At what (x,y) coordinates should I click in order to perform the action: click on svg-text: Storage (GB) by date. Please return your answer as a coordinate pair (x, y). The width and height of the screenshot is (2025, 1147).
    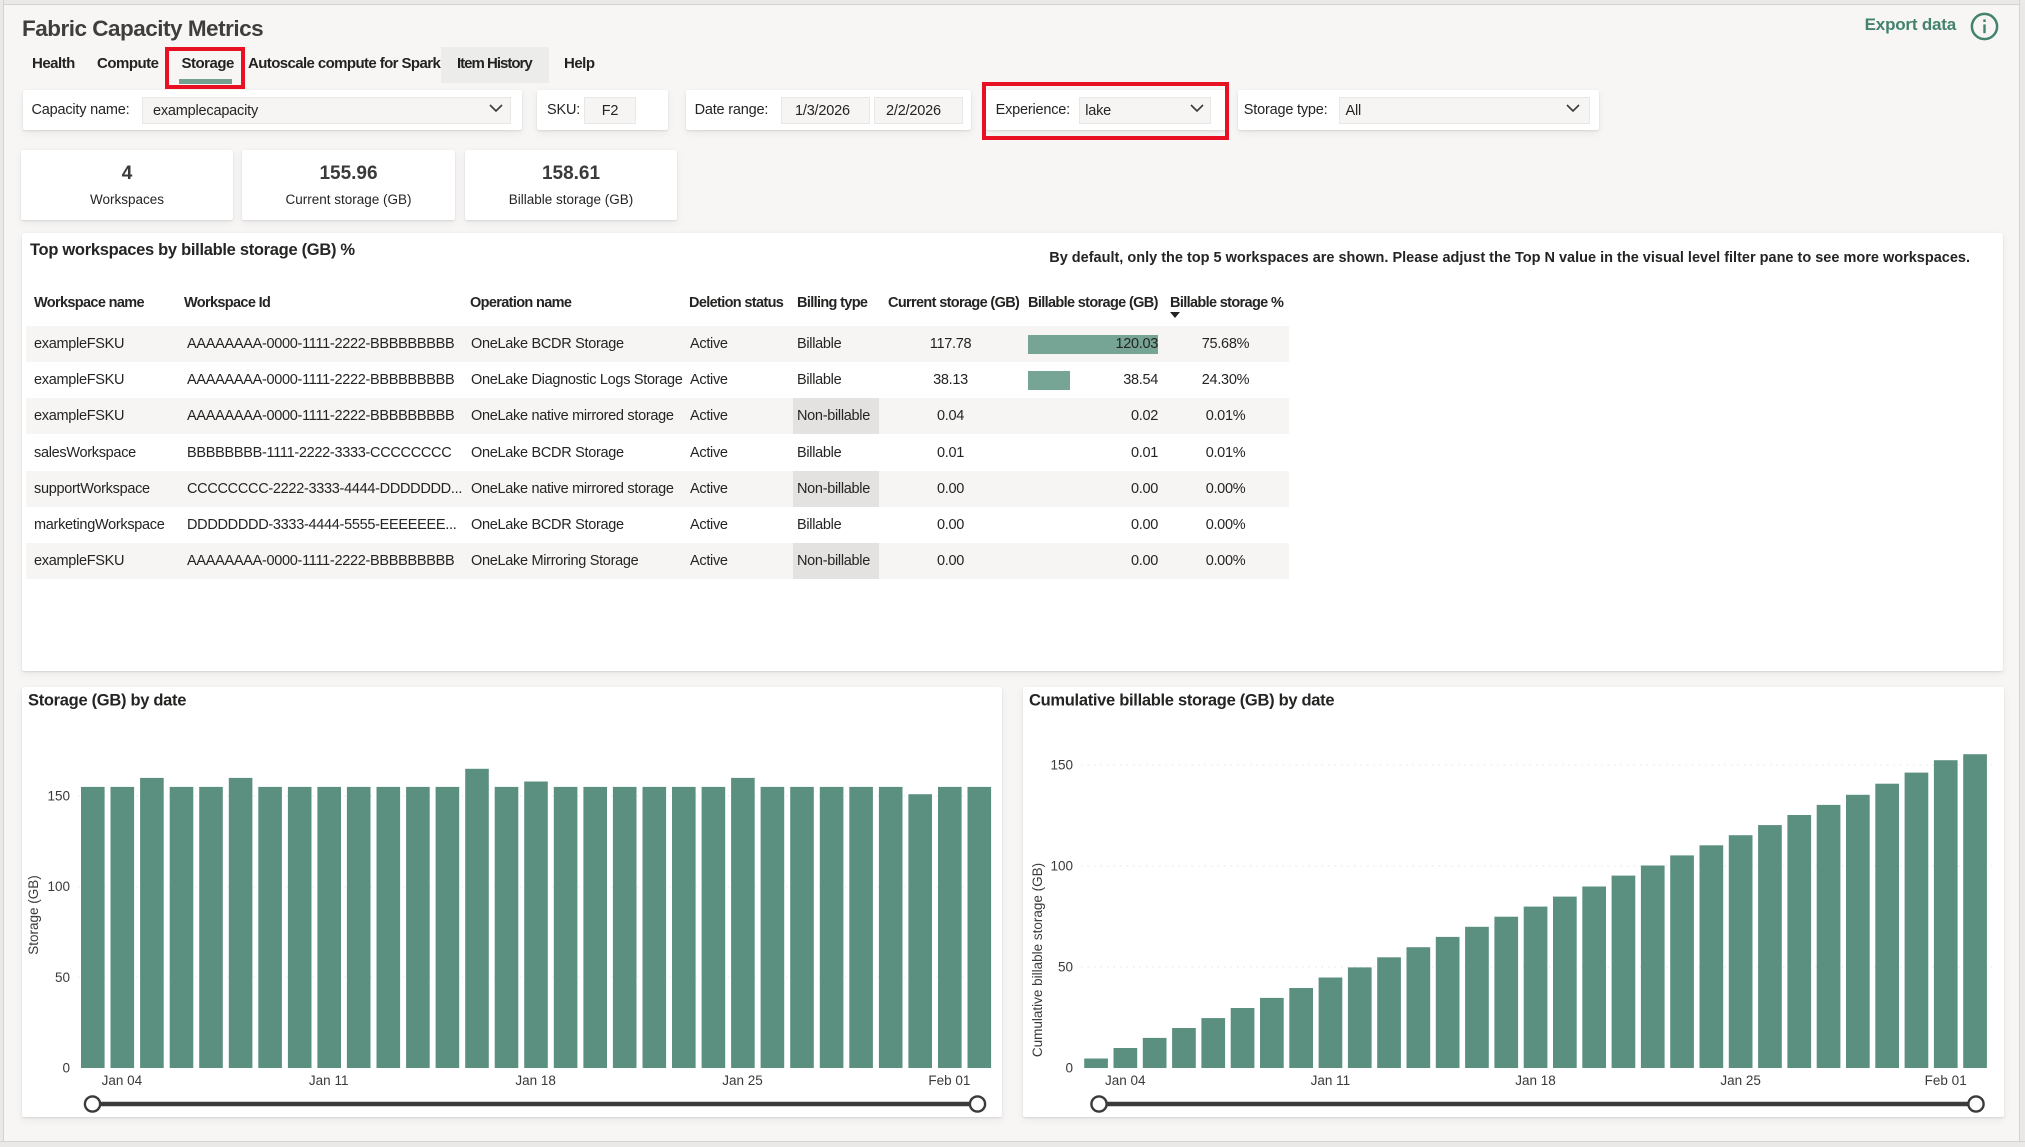
    Looking at the image, I should click on (107, 701).